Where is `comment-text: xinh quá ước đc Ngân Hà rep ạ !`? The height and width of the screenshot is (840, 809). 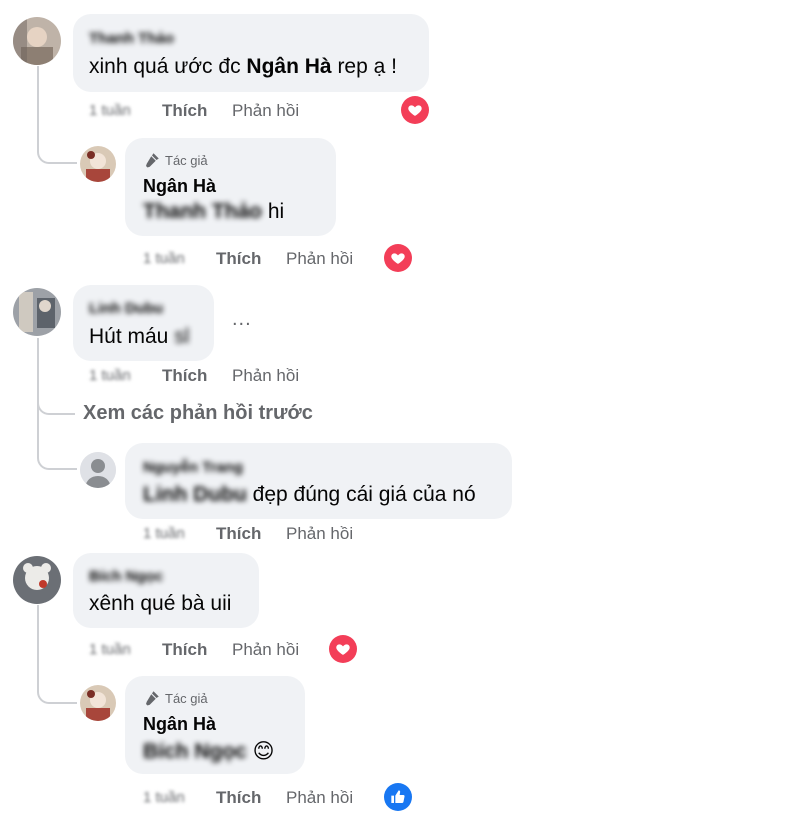
comment-text: xinh quá ước đc Ngân Hà rep ạ ! is located at coordinates (243, 67).